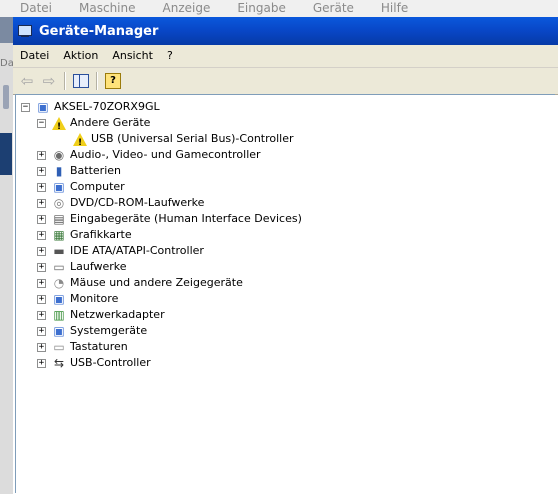  Describe the element at coordinates (59, 155) in the screenshot. I see `speaker-icon: ◉` at that location.